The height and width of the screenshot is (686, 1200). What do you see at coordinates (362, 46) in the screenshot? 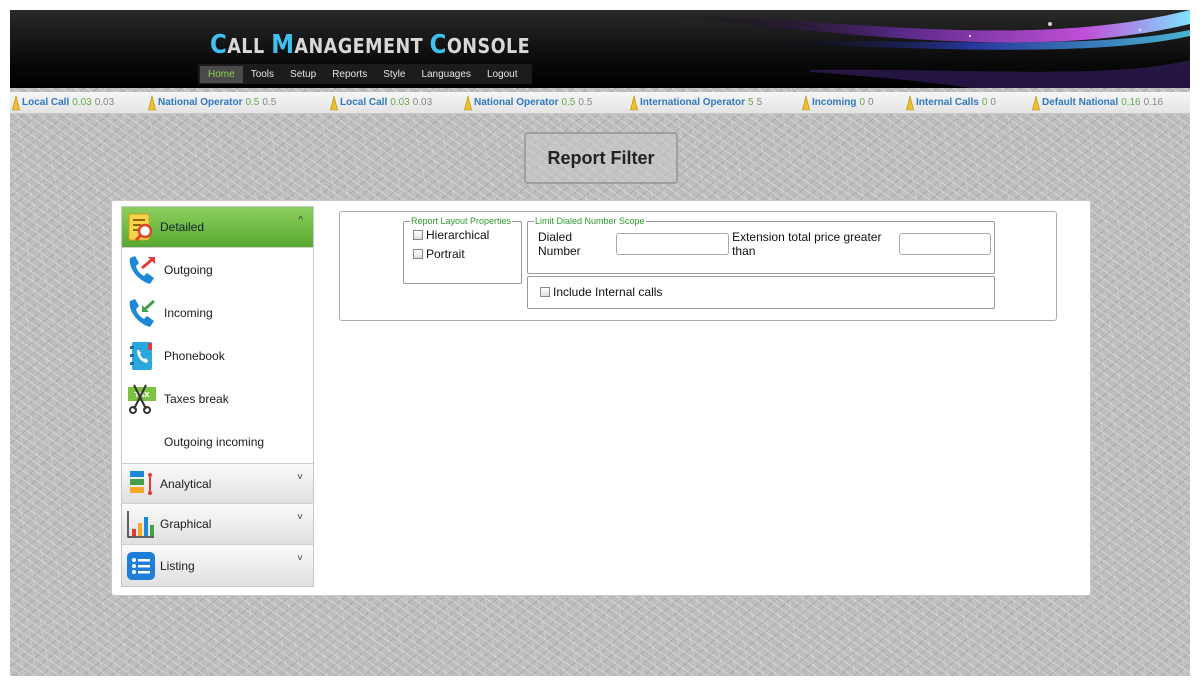
I see `title-rest-2: ANAGEMENT` at bounding box center [362, 46].